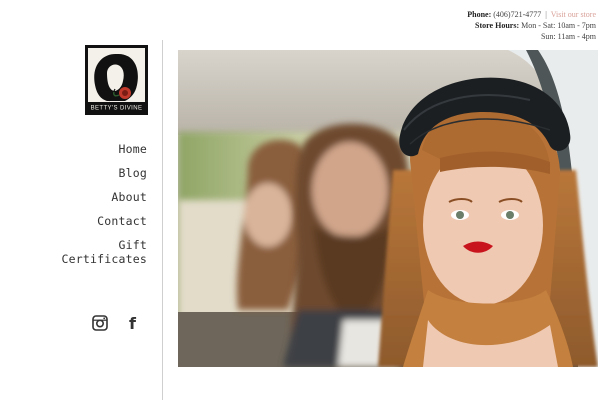  What do you see at coordinates (497, 25) in the screenshot?
I see `hours-label: Store Hours:` at bounding box center [497, 25].